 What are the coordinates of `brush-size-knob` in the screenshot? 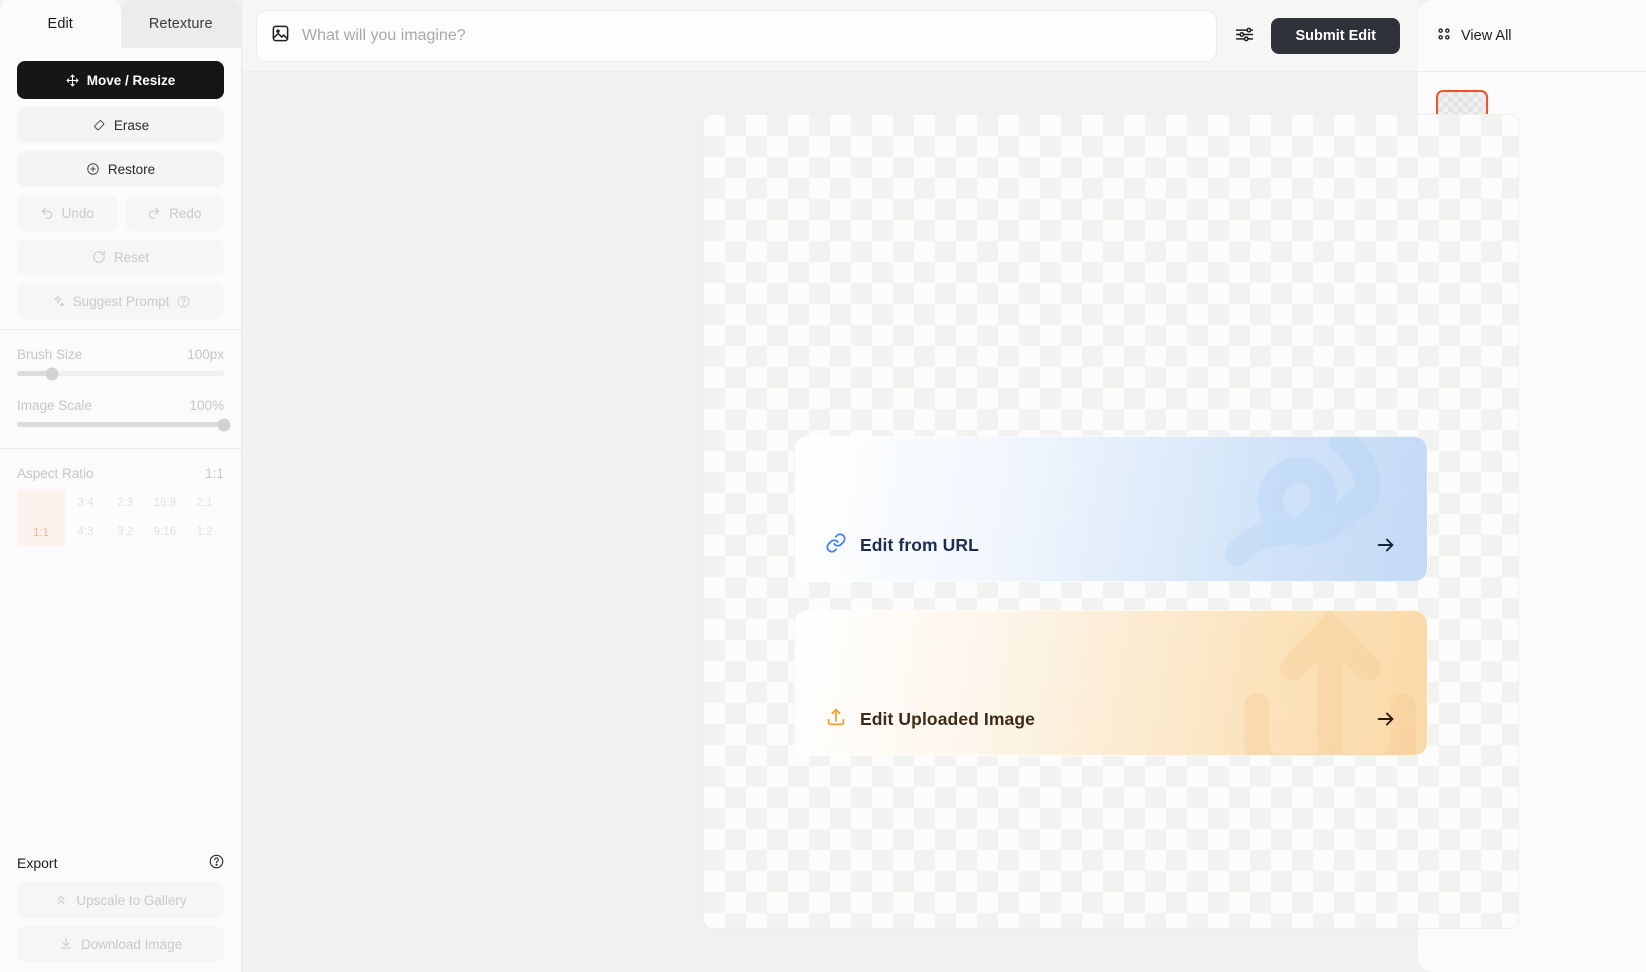 It's located at (52, 373).